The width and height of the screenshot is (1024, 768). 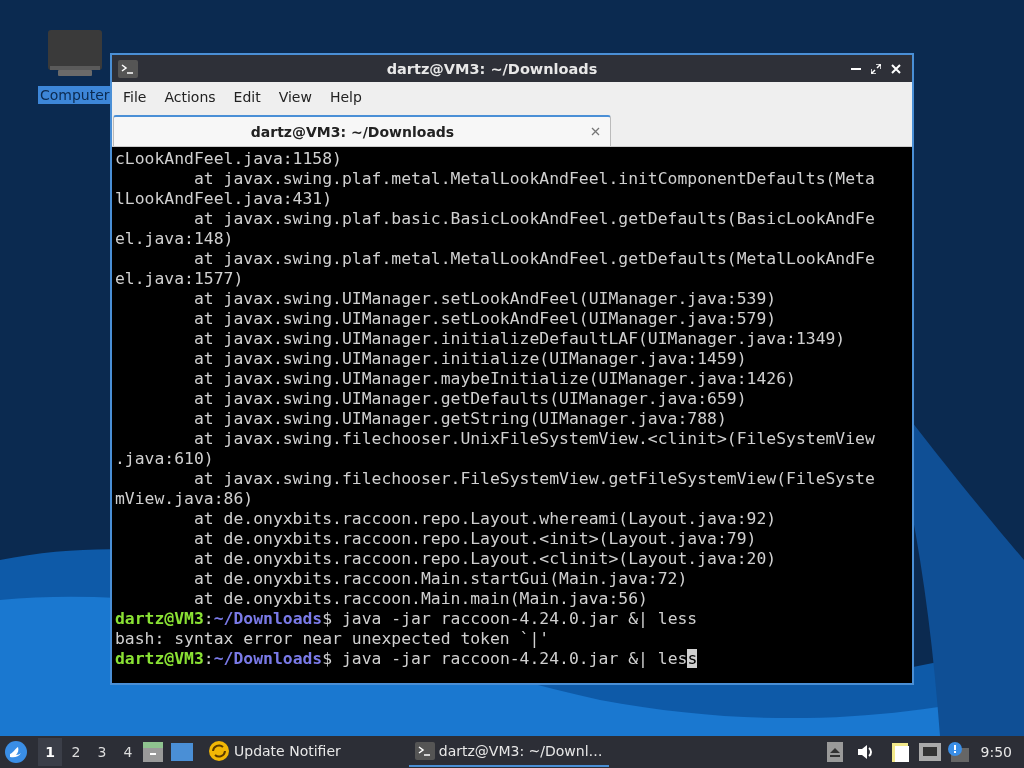 What do you see at coordinates (219, 751) in the screenshot?
I see `update-icon` at bounding box center [219, 751].